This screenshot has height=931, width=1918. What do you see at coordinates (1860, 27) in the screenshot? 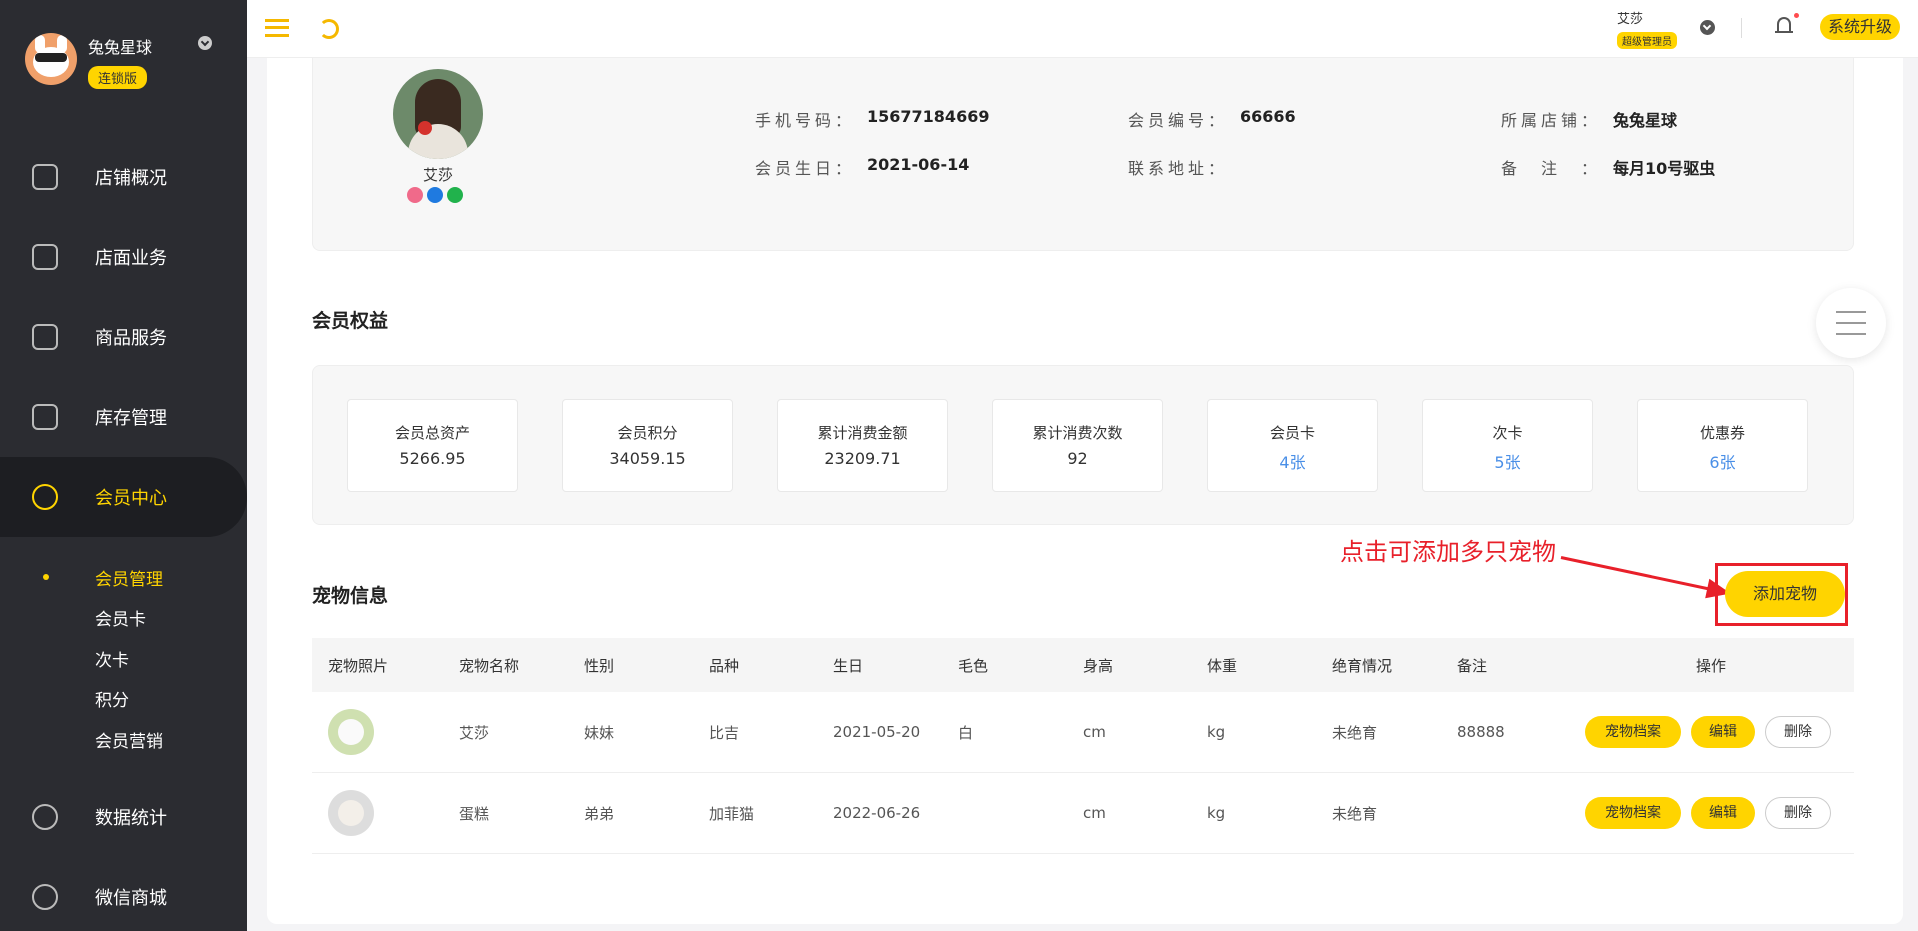
I see `upgrade-button: 系统升级` at bounding box center [1860, 27].